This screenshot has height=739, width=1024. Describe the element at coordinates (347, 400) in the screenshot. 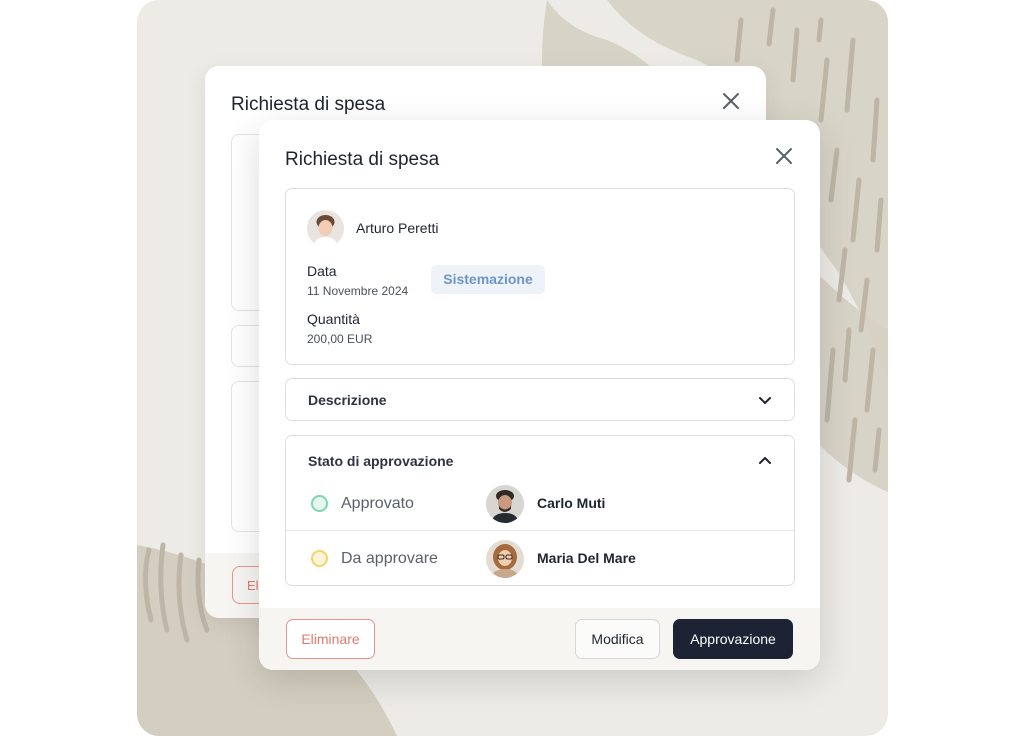

I see `description-label: Descrizione` at that location.